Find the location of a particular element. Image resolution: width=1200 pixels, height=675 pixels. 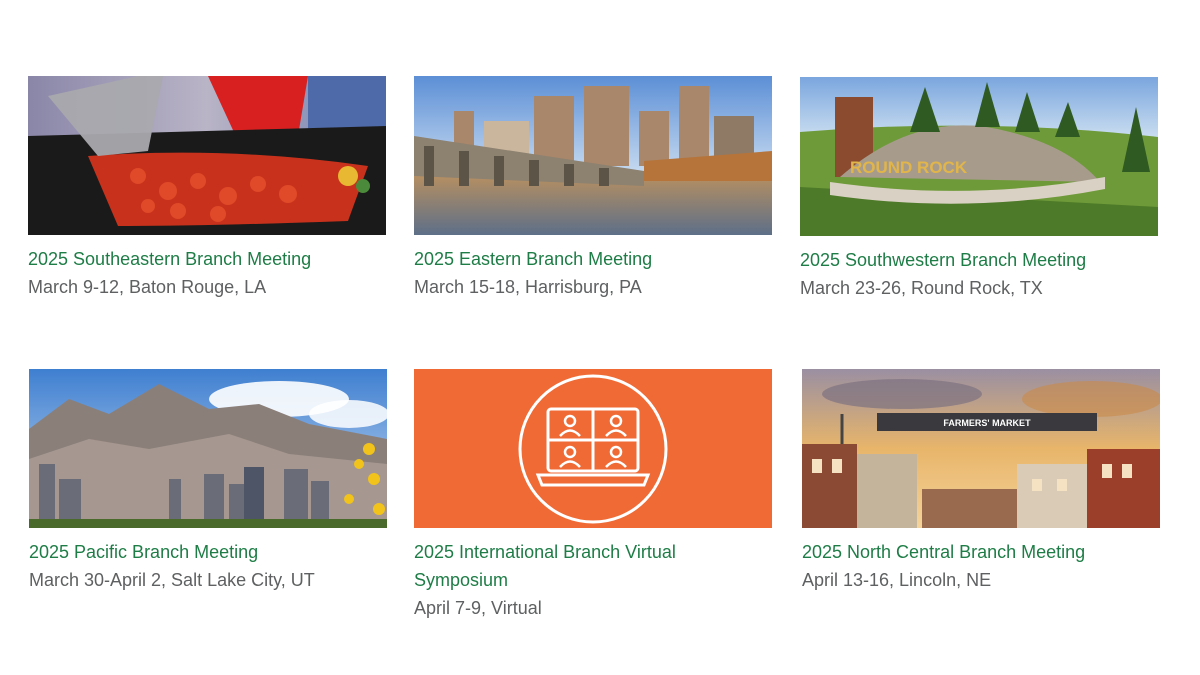

lincoln-haymarket-photo: FARMERS' MARKET is located at coordinates (981, 448).